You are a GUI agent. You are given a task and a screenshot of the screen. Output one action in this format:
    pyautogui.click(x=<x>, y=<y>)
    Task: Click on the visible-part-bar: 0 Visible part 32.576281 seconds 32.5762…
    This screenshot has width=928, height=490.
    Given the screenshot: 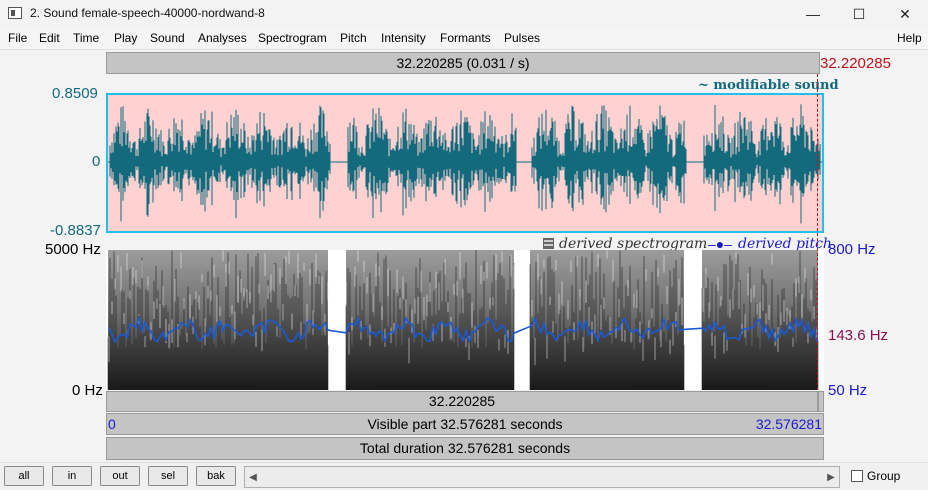 What is the action you would take?
    pyautogui.click(x=465, y=424)
    